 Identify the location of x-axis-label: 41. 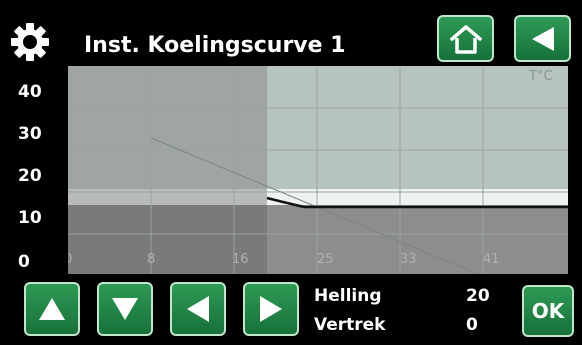
(491, 259).